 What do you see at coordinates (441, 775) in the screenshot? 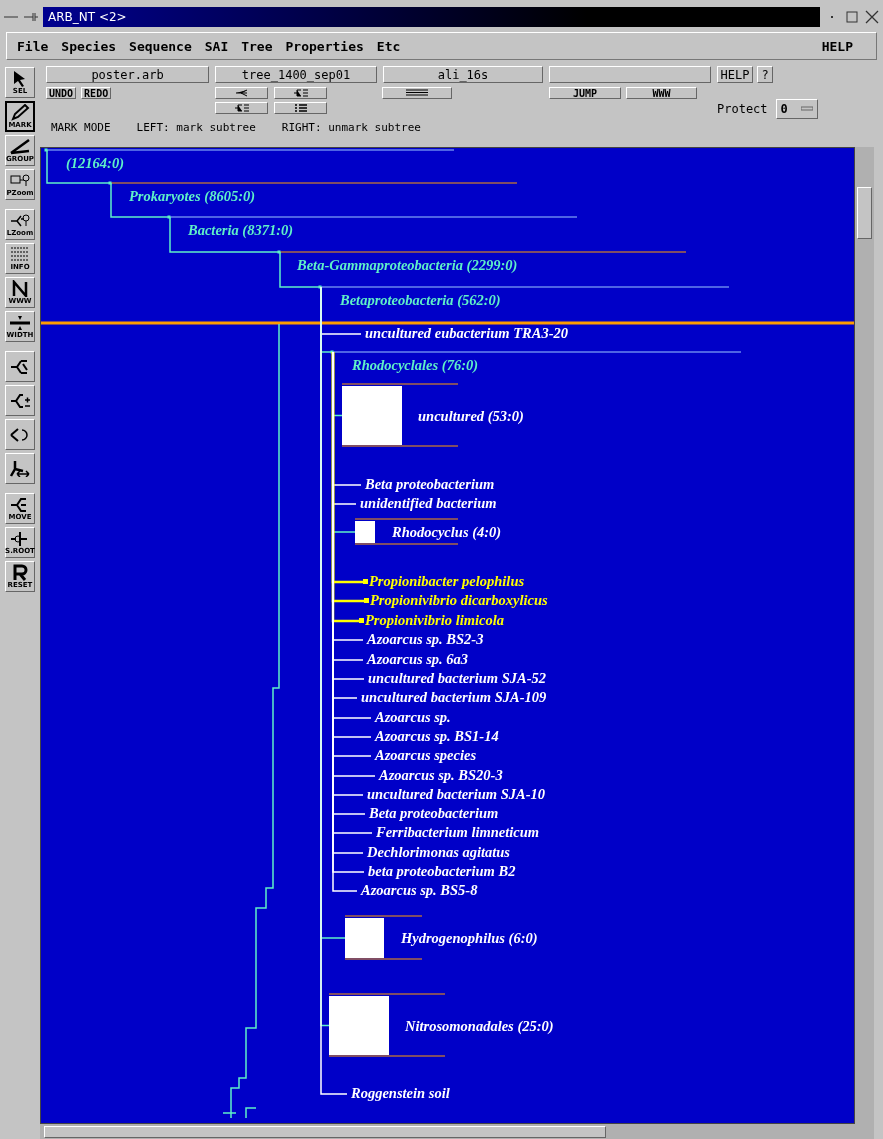
I see `taxon-label: Azoarcus sp. BS20-3` at bounding box center [441, 775].